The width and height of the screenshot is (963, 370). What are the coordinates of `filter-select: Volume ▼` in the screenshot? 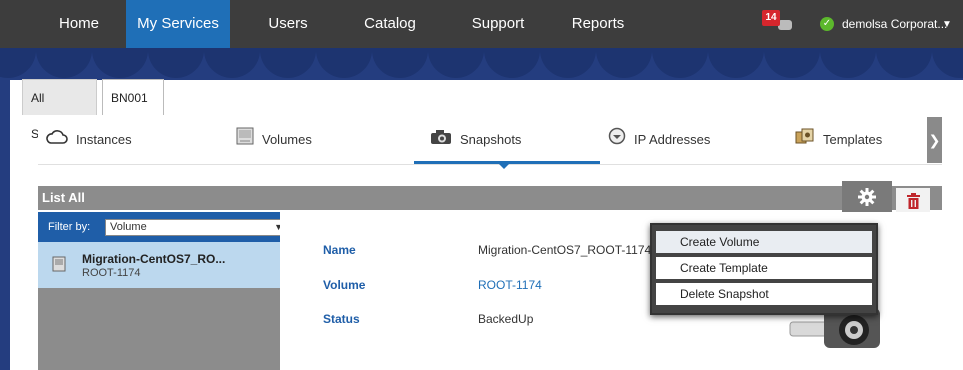 It's located at (197, 227).